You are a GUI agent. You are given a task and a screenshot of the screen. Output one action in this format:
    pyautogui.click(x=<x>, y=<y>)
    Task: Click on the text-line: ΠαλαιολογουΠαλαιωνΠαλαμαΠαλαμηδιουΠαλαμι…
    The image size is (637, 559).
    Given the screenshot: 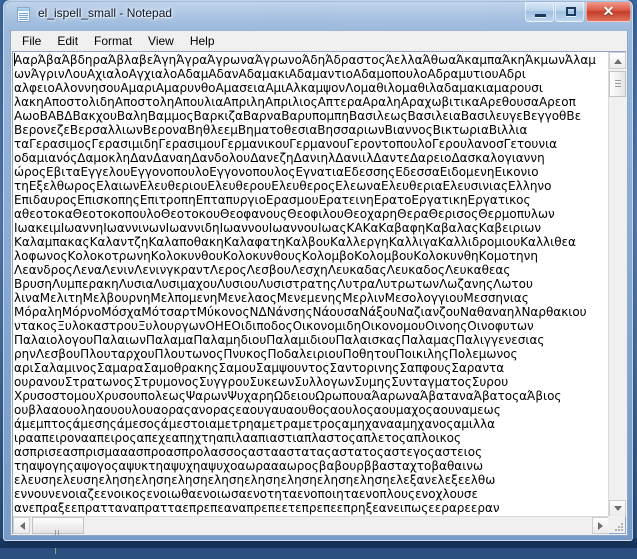 What is the action you would take?
    pyautogui.click(x=279, y=340)
    